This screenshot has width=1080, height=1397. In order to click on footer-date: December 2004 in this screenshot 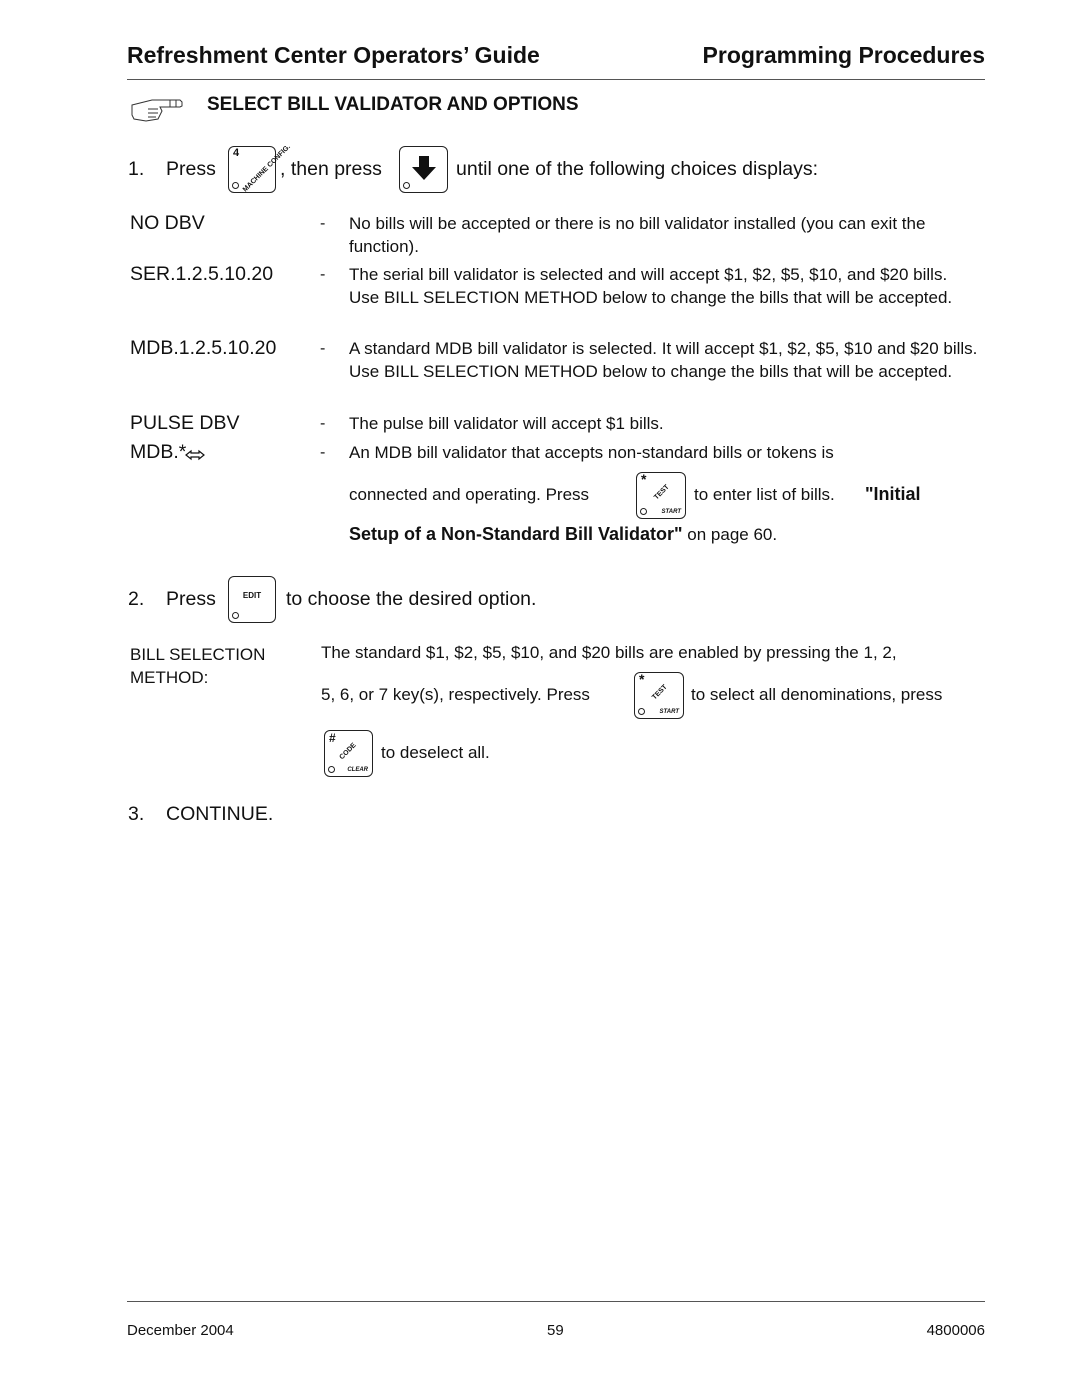, I will do `click(180, 1330)`.